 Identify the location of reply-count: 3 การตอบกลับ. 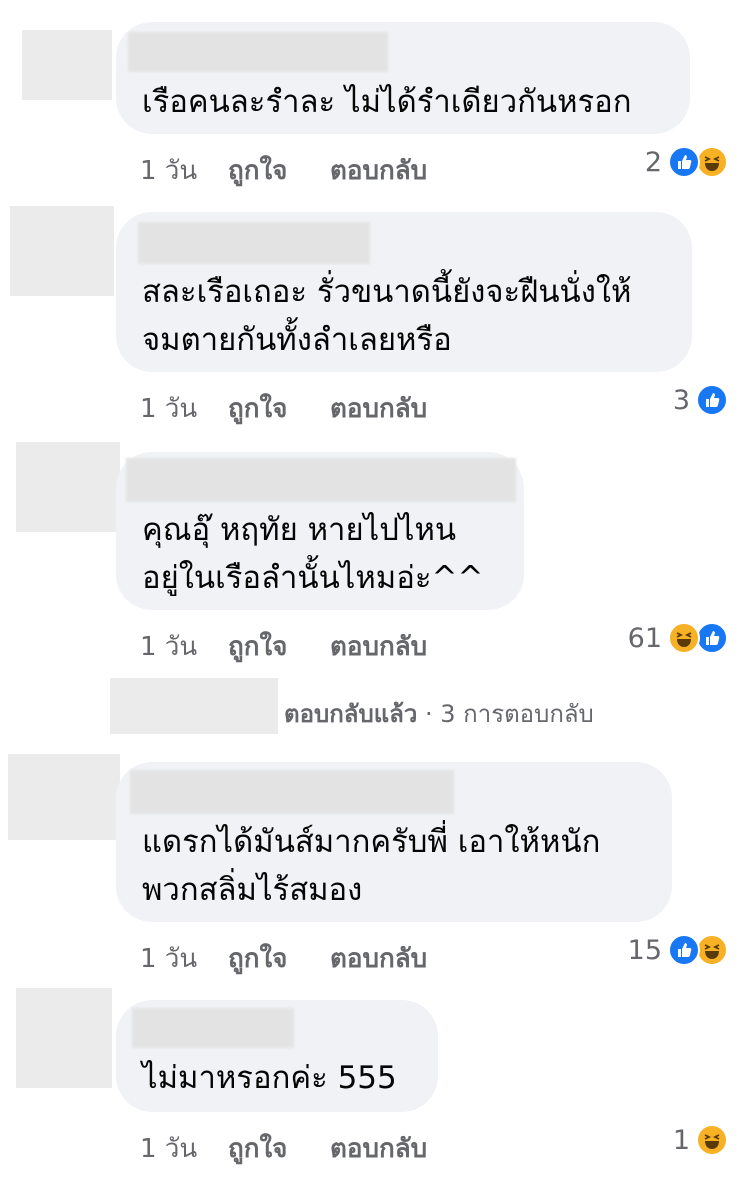
(517, 714).